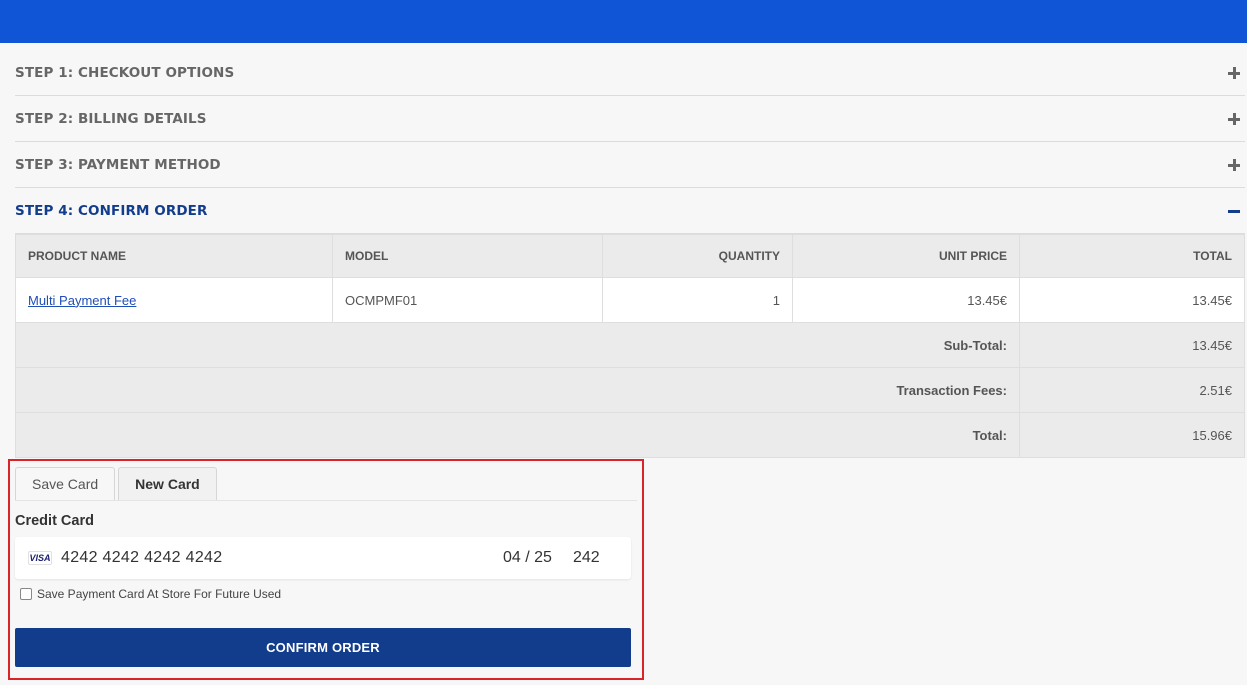  I want to click on minus-icon, so click(1234, 211).